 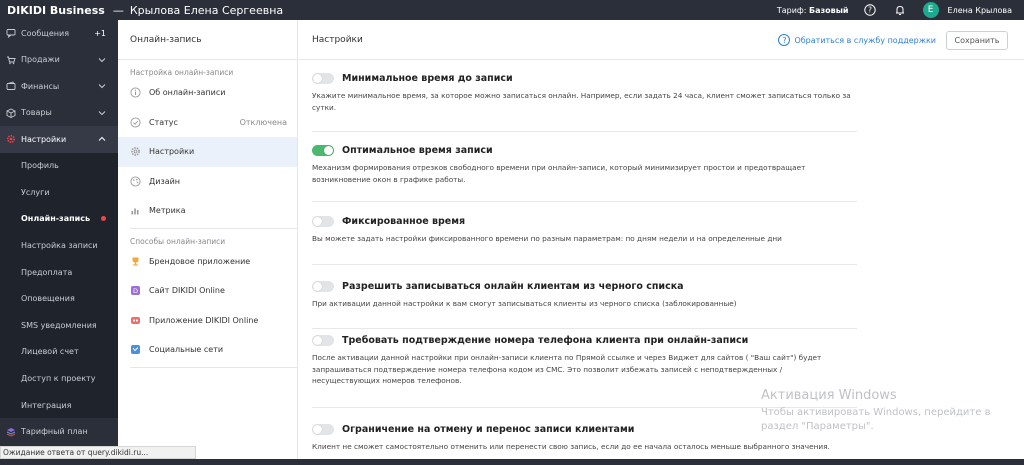 I want to click on sidebar-item-goods: Товары, so click(x=59, y=113).